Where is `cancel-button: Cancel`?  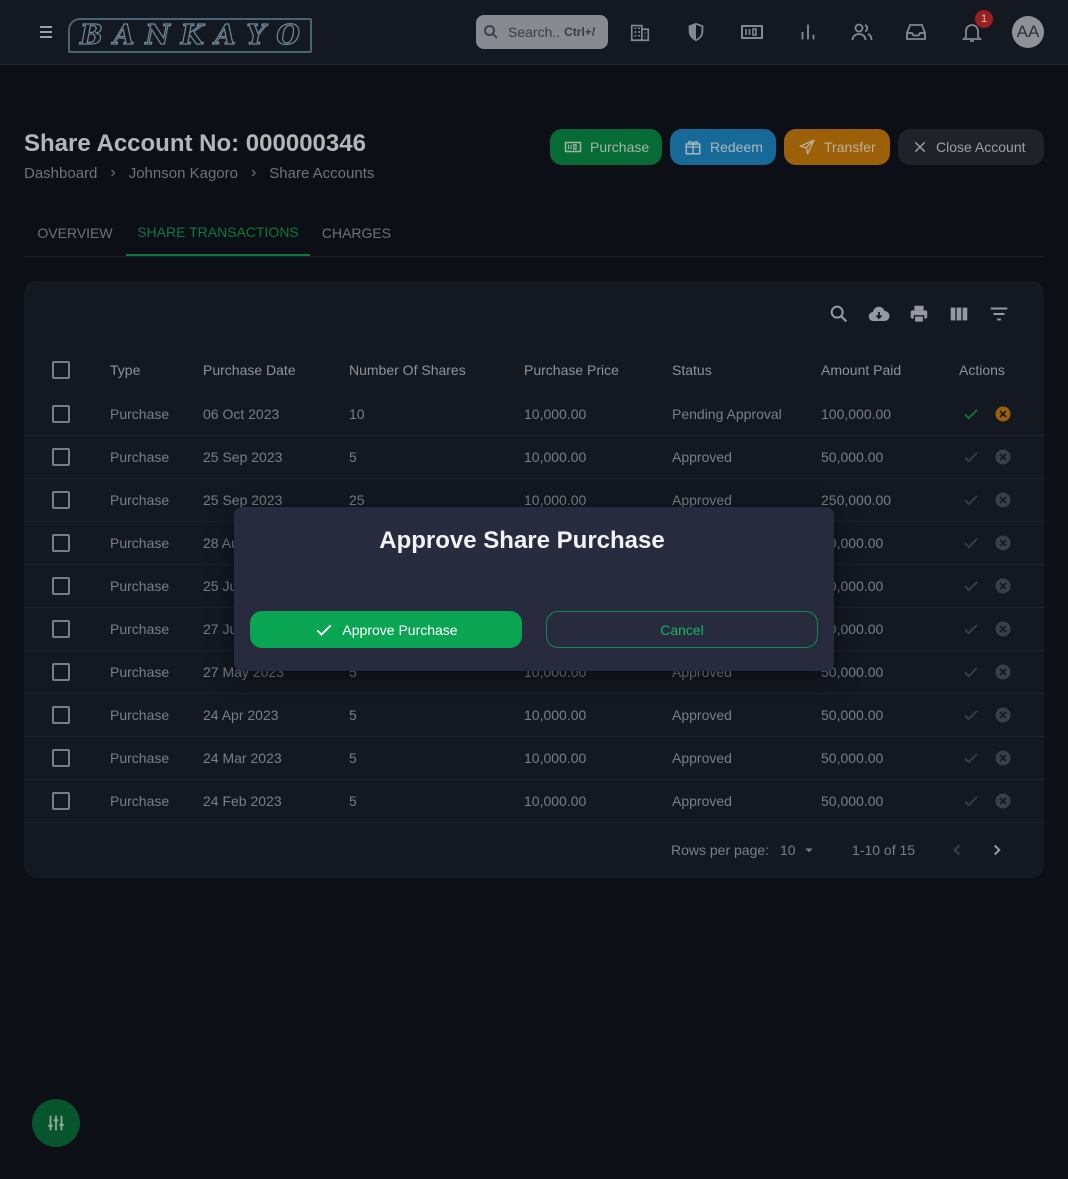 cancel-button: Cancel is located at coordinates (682, 629).